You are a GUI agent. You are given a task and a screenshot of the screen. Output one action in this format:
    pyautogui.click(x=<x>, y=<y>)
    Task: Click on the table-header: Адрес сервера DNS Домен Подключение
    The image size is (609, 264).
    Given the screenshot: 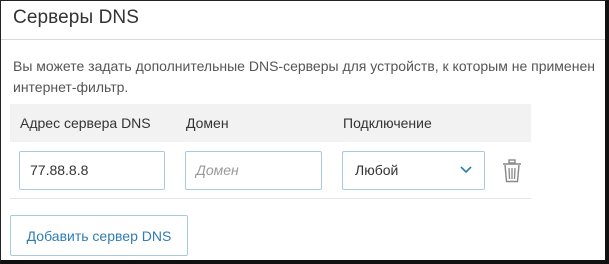 What is the action you would take?
    pyautogui.click(x=270, y=123)
    